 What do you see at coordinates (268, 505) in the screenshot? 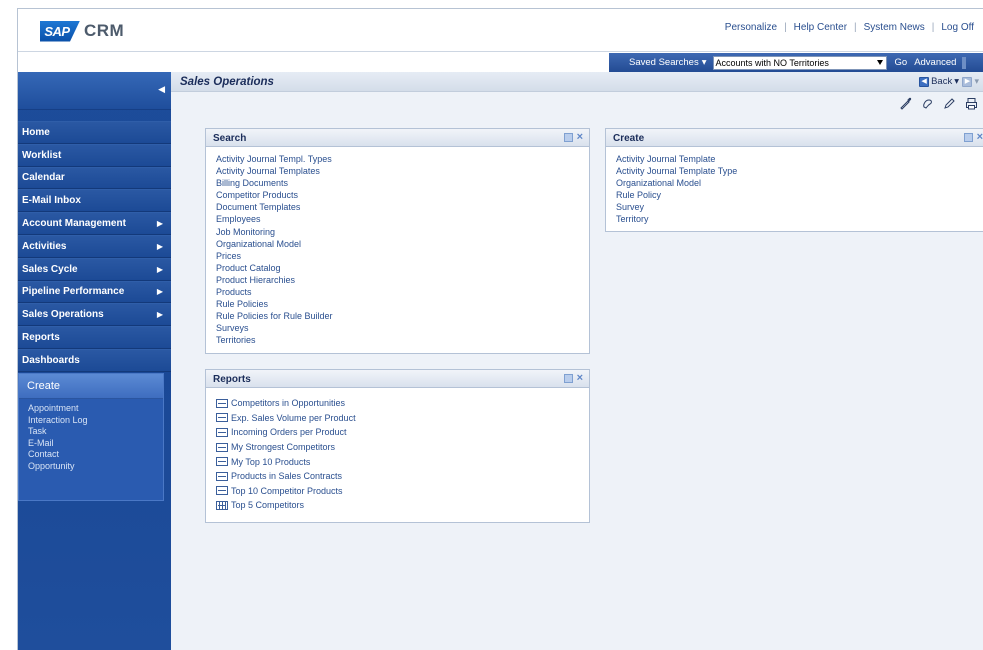
I see `report-label: Top 5 Competitors` at bounding box center [268, 505].